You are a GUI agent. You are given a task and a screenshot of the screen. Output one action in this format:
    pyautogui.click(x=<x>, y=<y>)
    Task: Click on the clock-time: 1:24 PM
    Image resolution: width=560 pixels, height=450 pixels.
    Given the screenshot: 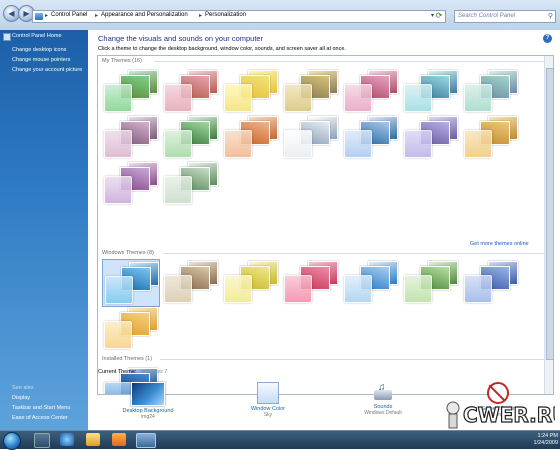 What is the action you would take?
    pyautogui.click(x=547, y=436)
    